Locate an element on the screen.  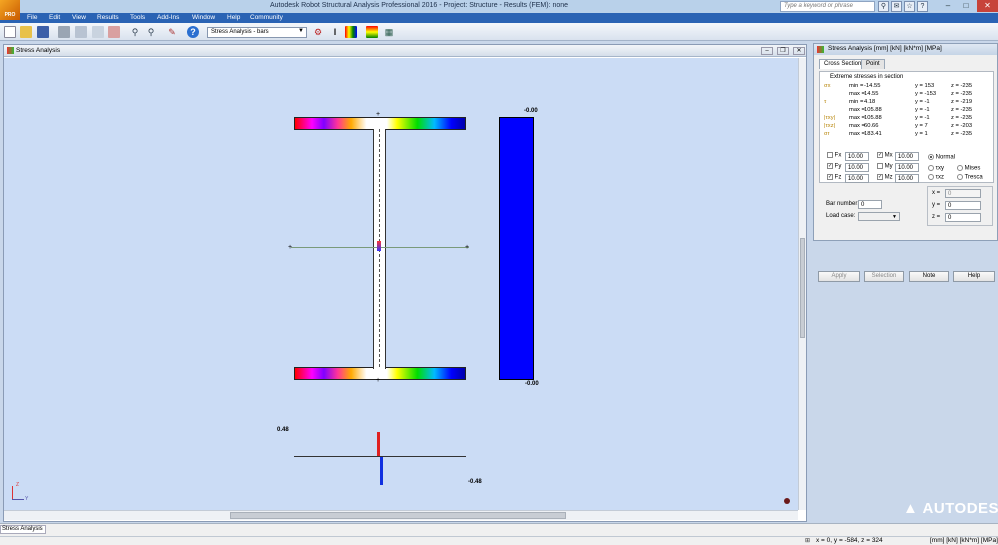
print-preview-icon is located at coordinates (81, 32).